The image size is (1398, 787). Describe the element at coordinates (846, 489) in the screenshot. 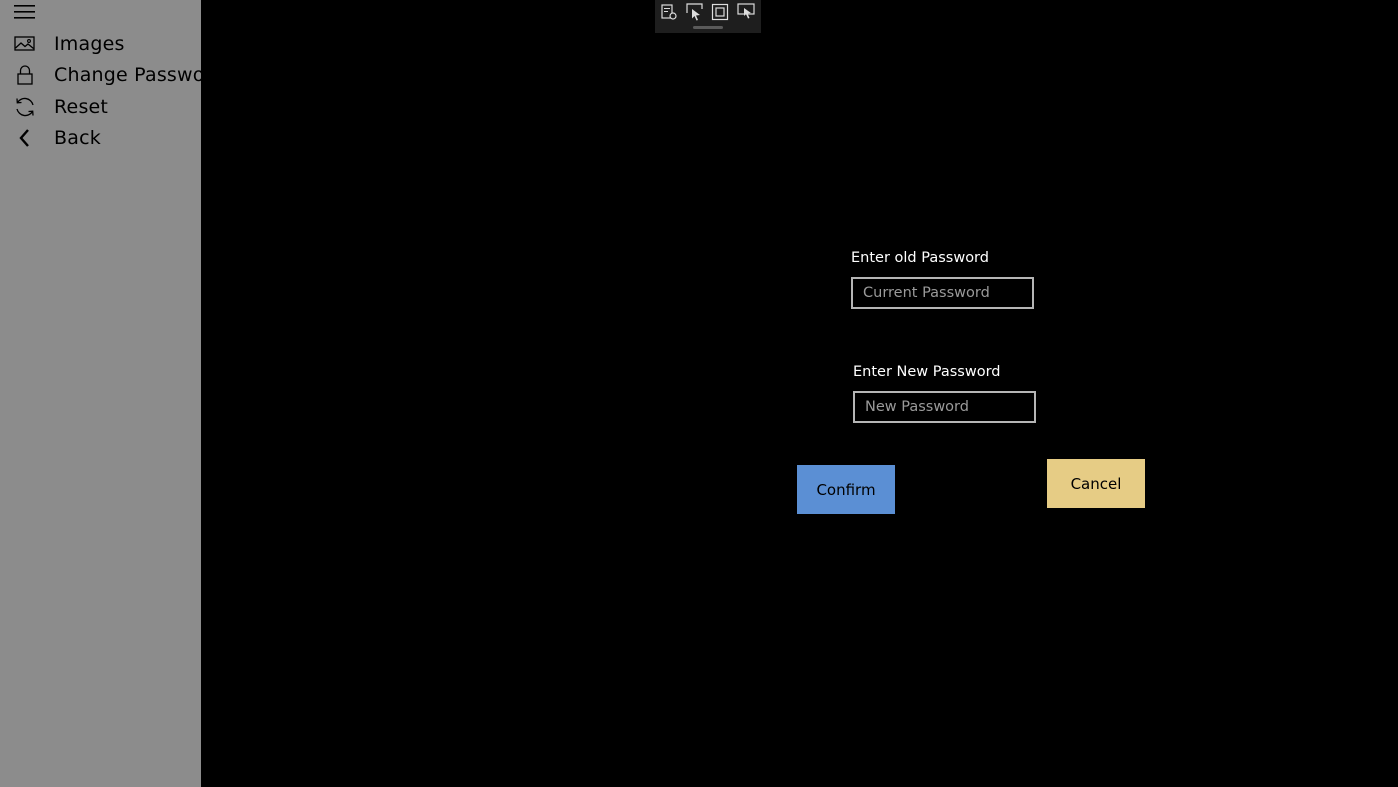

I see `confirm-button: Confirm` at that location.